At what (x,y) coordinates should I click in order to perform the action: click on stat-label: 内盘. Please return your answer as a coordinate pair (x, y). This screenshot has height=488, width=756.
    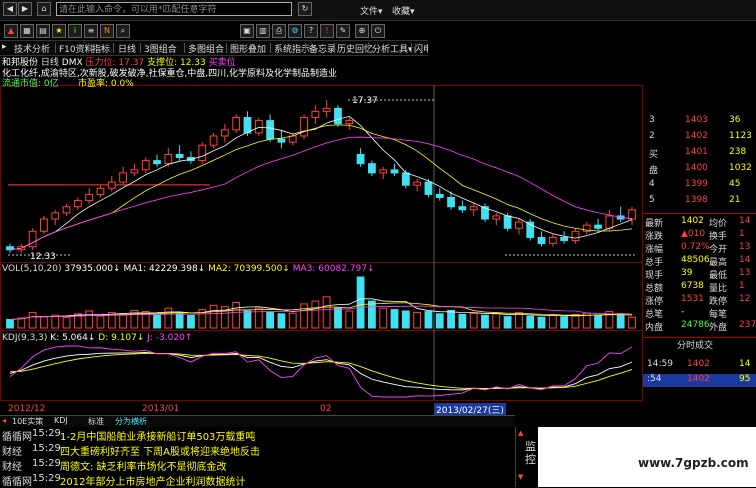
    Looking at the image, I should click on (654, 328).